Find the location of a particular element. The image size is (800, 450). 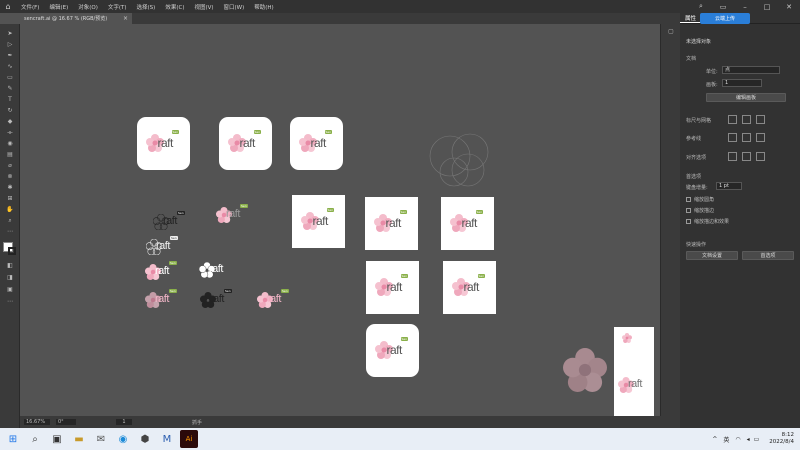

menu-effect: 效果(C) is located at coordinates (174, 7).